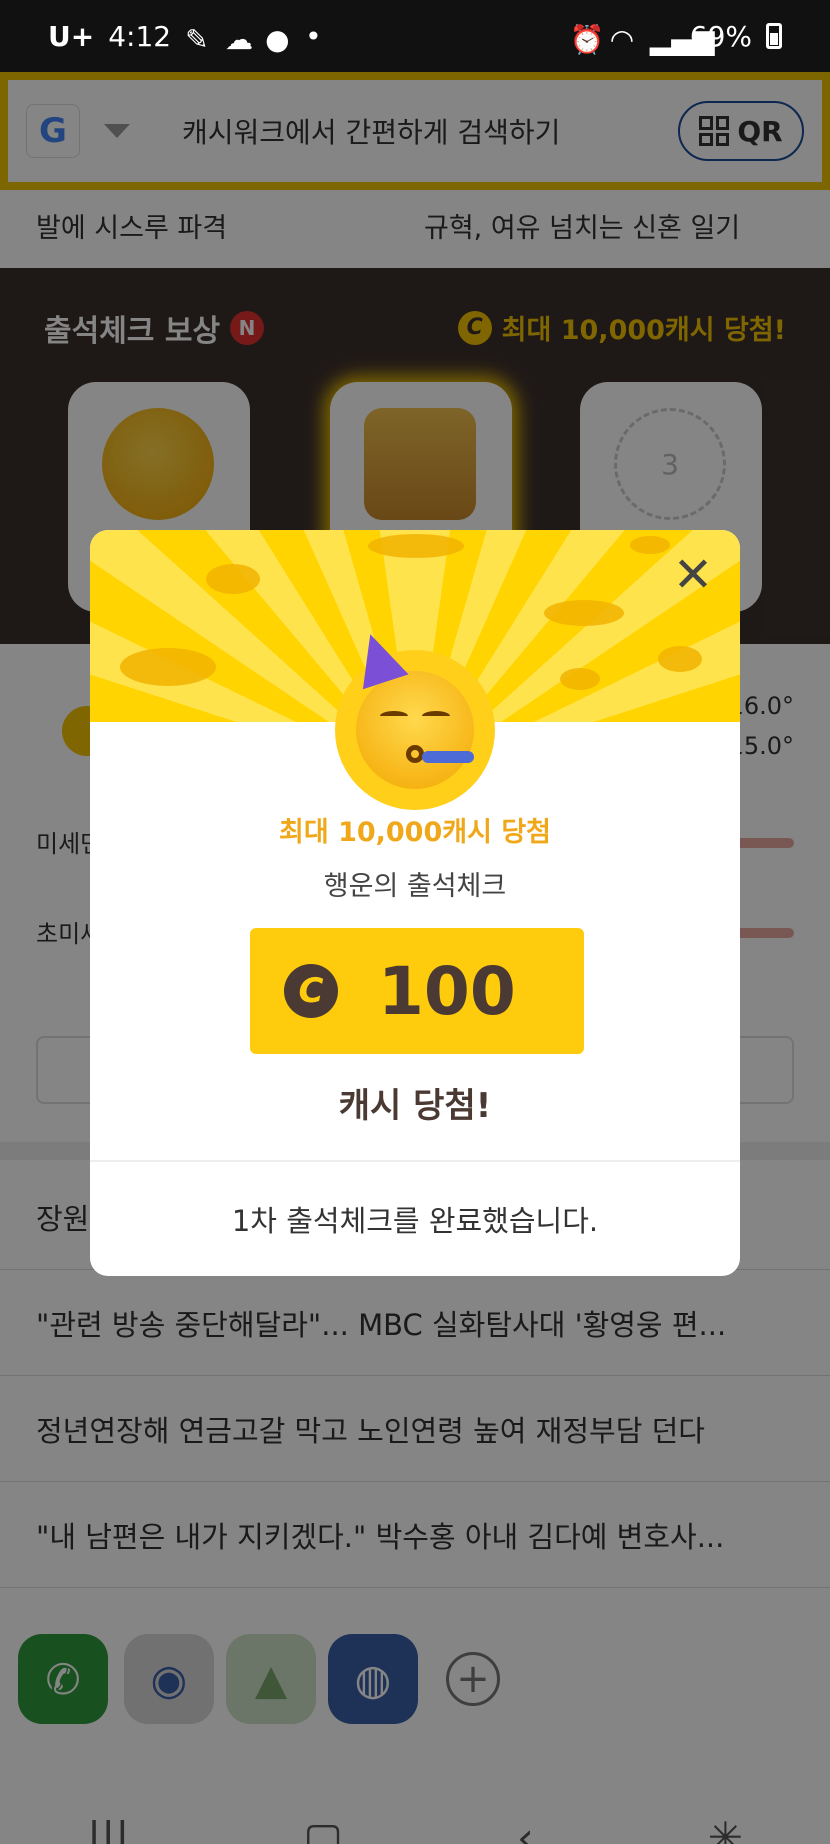  I want to click on alarm-icon: ⏰, so click(587, 39).